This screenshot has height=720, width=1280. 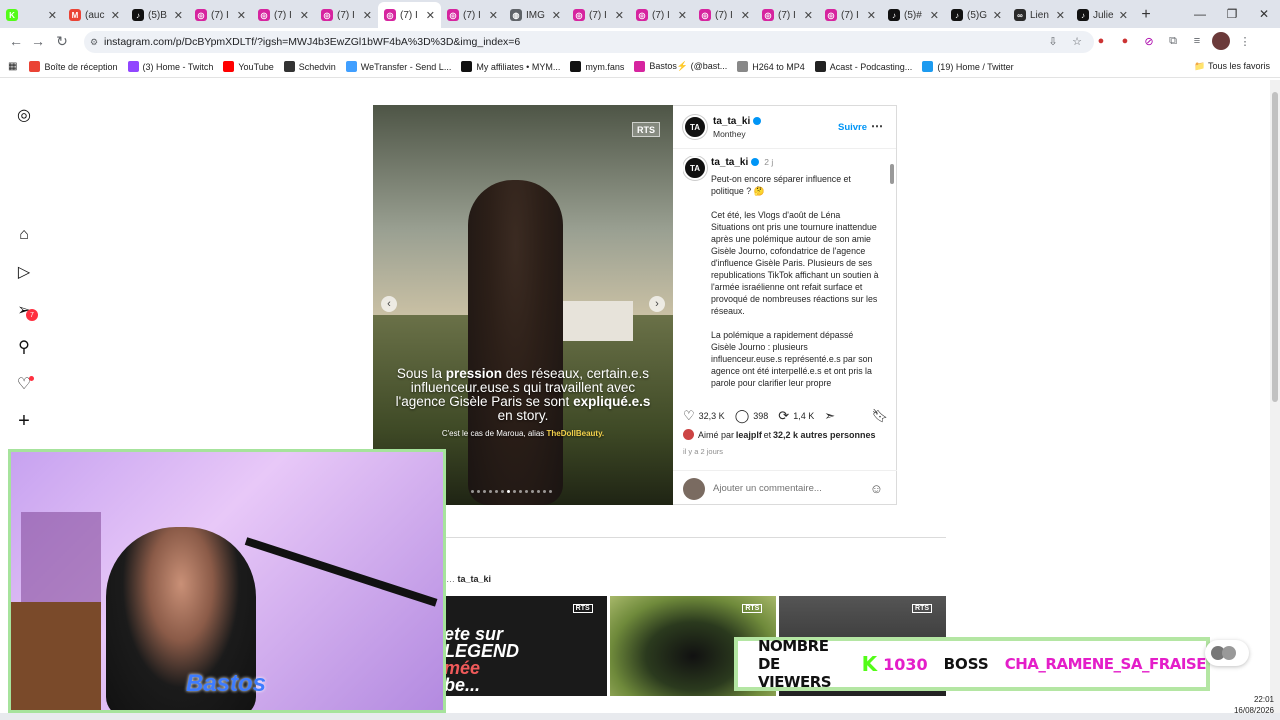 What do you see at coordinates (742, 416) in the screenshot?
I see `comment-icon: ◯` at bounding box center [742, 416].